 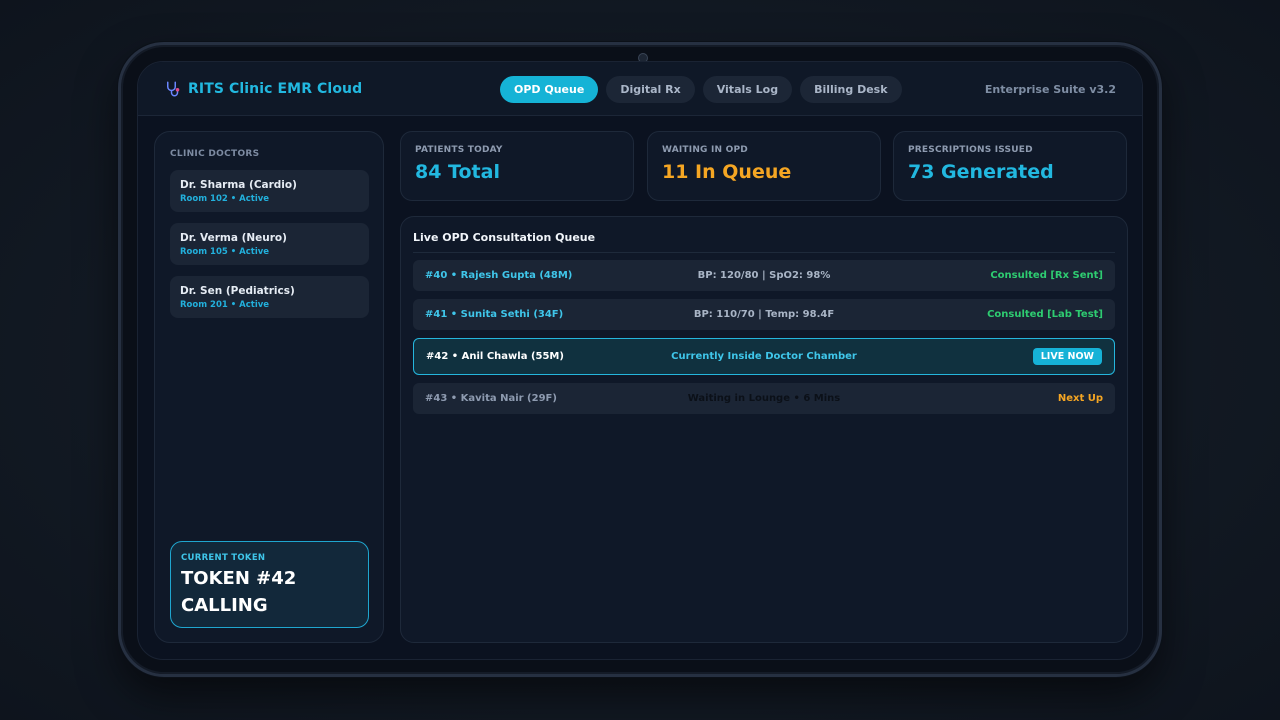 What do you see at coordinates (499, 275) in the screenshot?
I see `patient-label: #40 • Rajesh Gupta (48M)` at bounding box center [499, 275].